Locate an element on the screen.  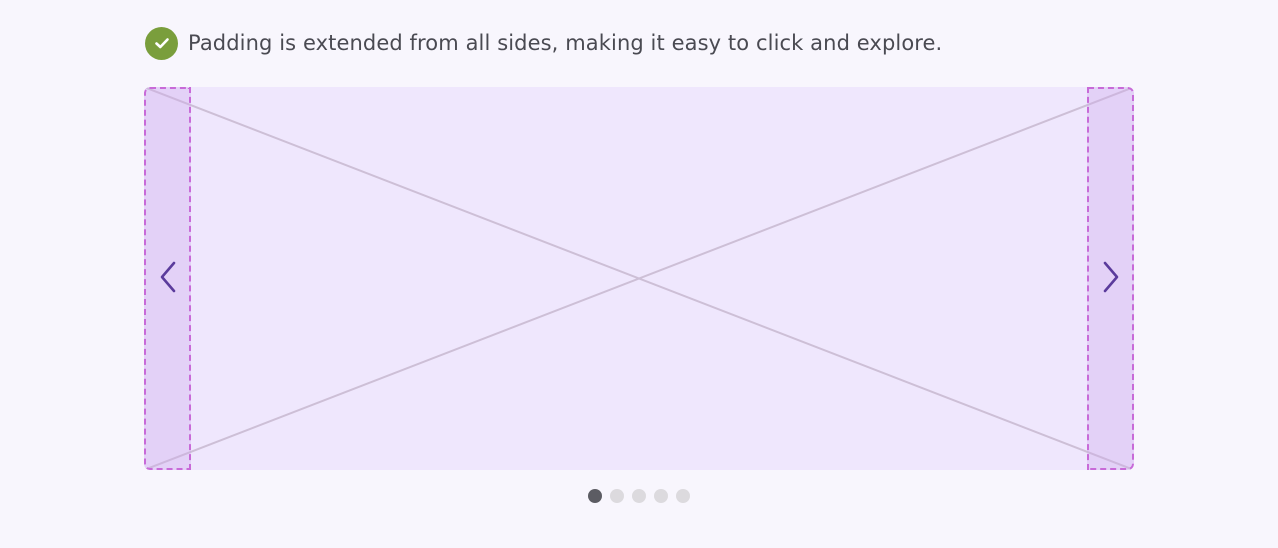
previous-slide-button is located at coordinates (167, 278).